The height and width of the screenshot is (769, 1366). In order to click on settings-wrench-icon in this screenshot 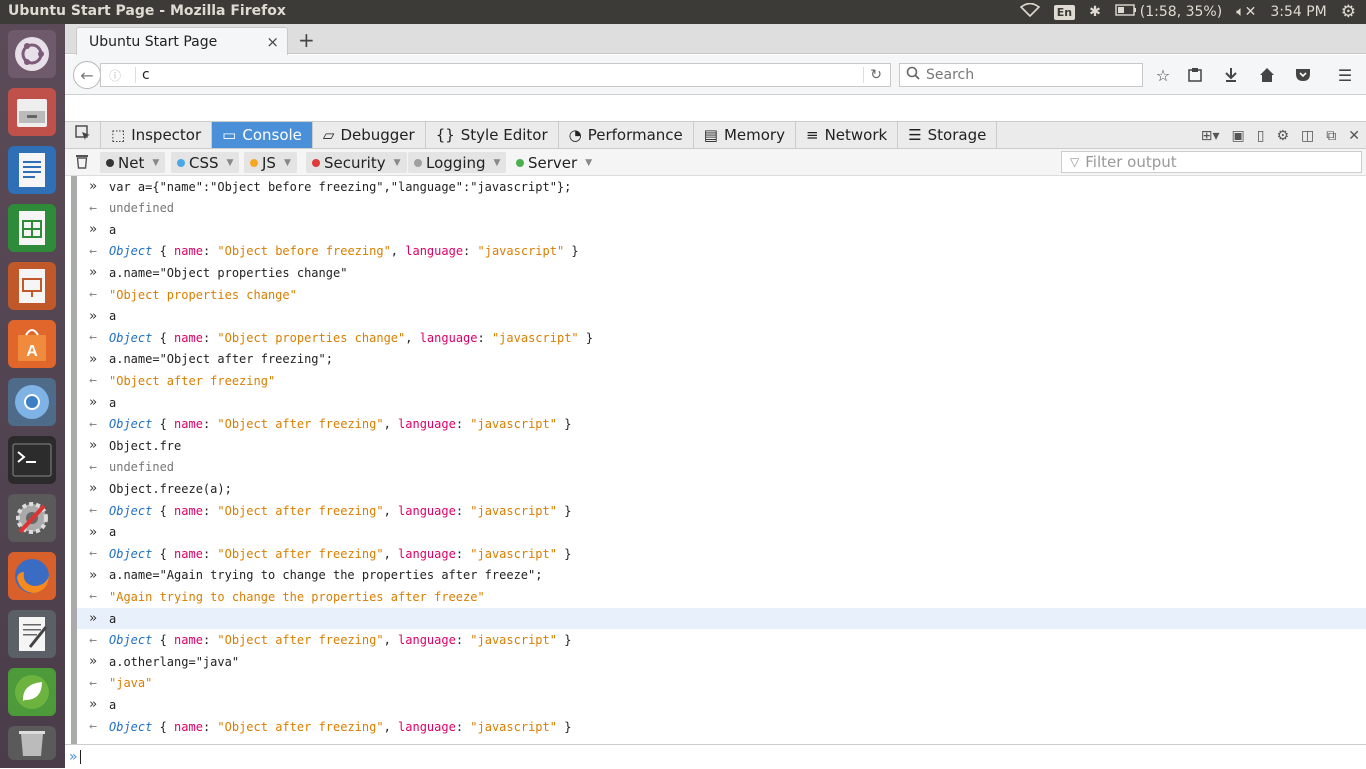, I will do `click(32, 518)`.